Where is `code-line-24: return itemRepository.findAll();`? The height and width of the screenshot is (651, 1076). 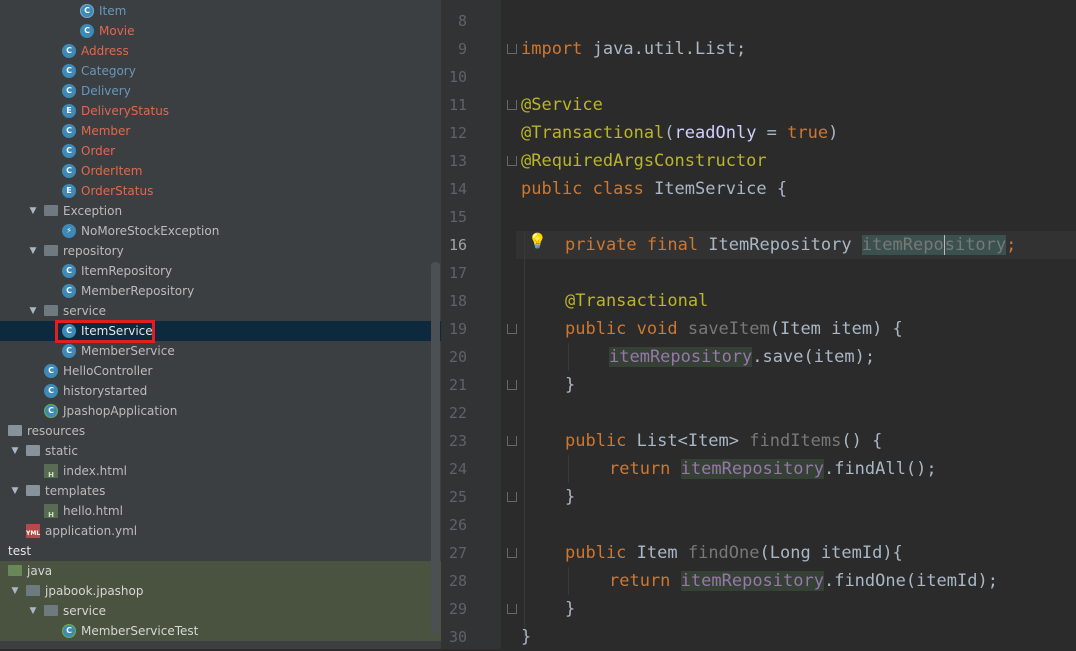 code-line-24: return itemRepository.findAll(); is located at coordinates (773, 469).